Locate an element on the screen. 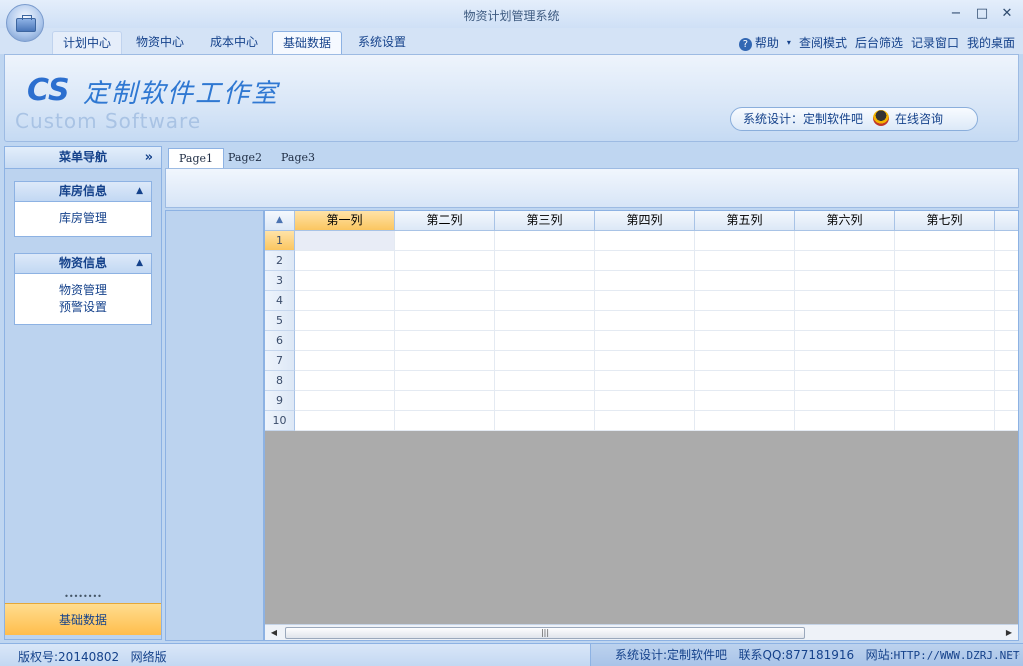 The image size is (1023, 666). background-filter-link: 后台筛选 is located at coordinates (879, 42).